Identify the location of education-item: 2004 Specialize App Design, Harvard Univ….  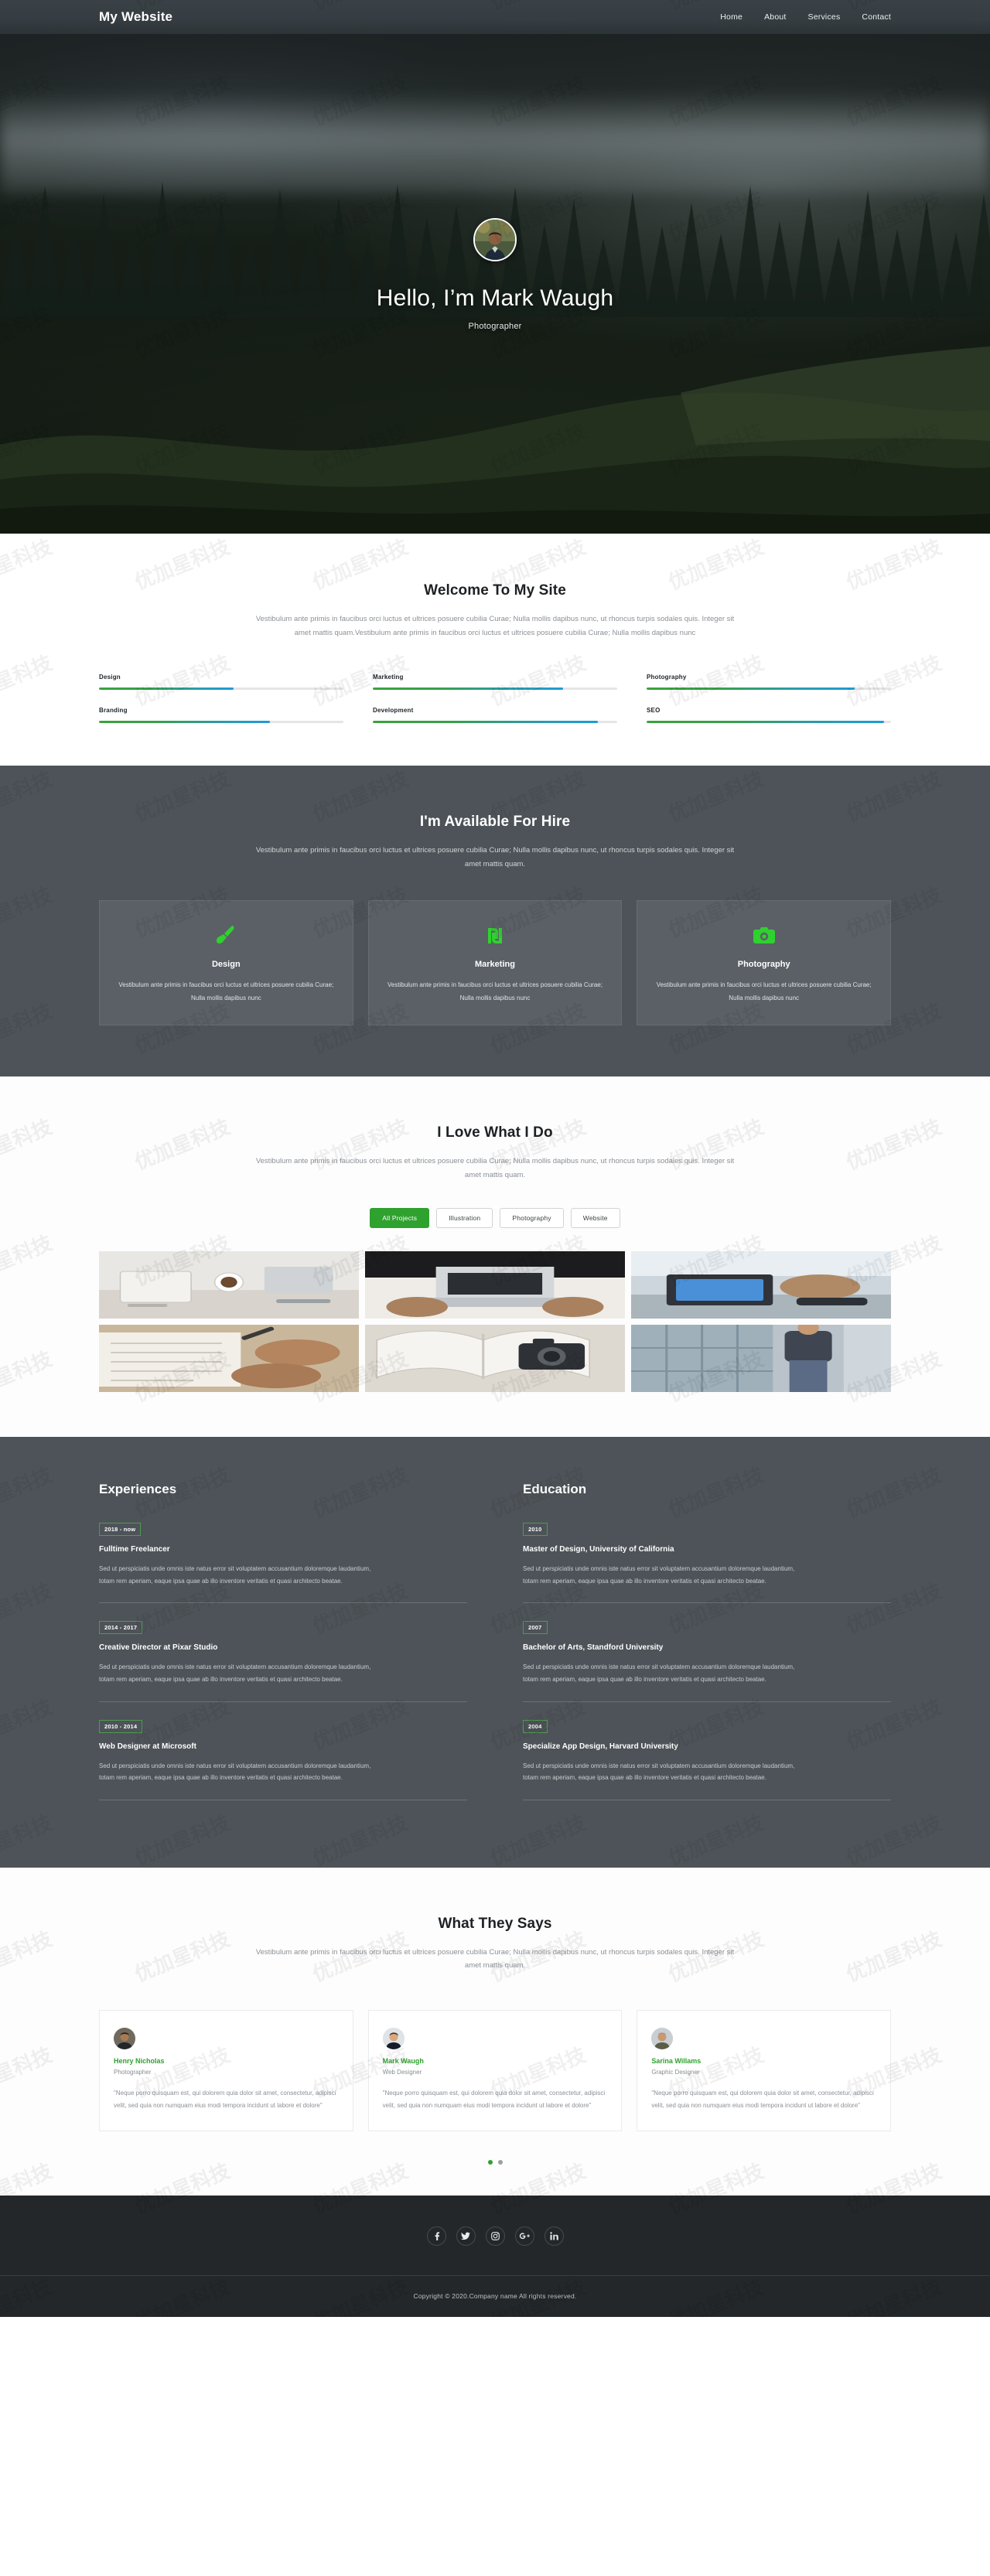
(707, 1759).